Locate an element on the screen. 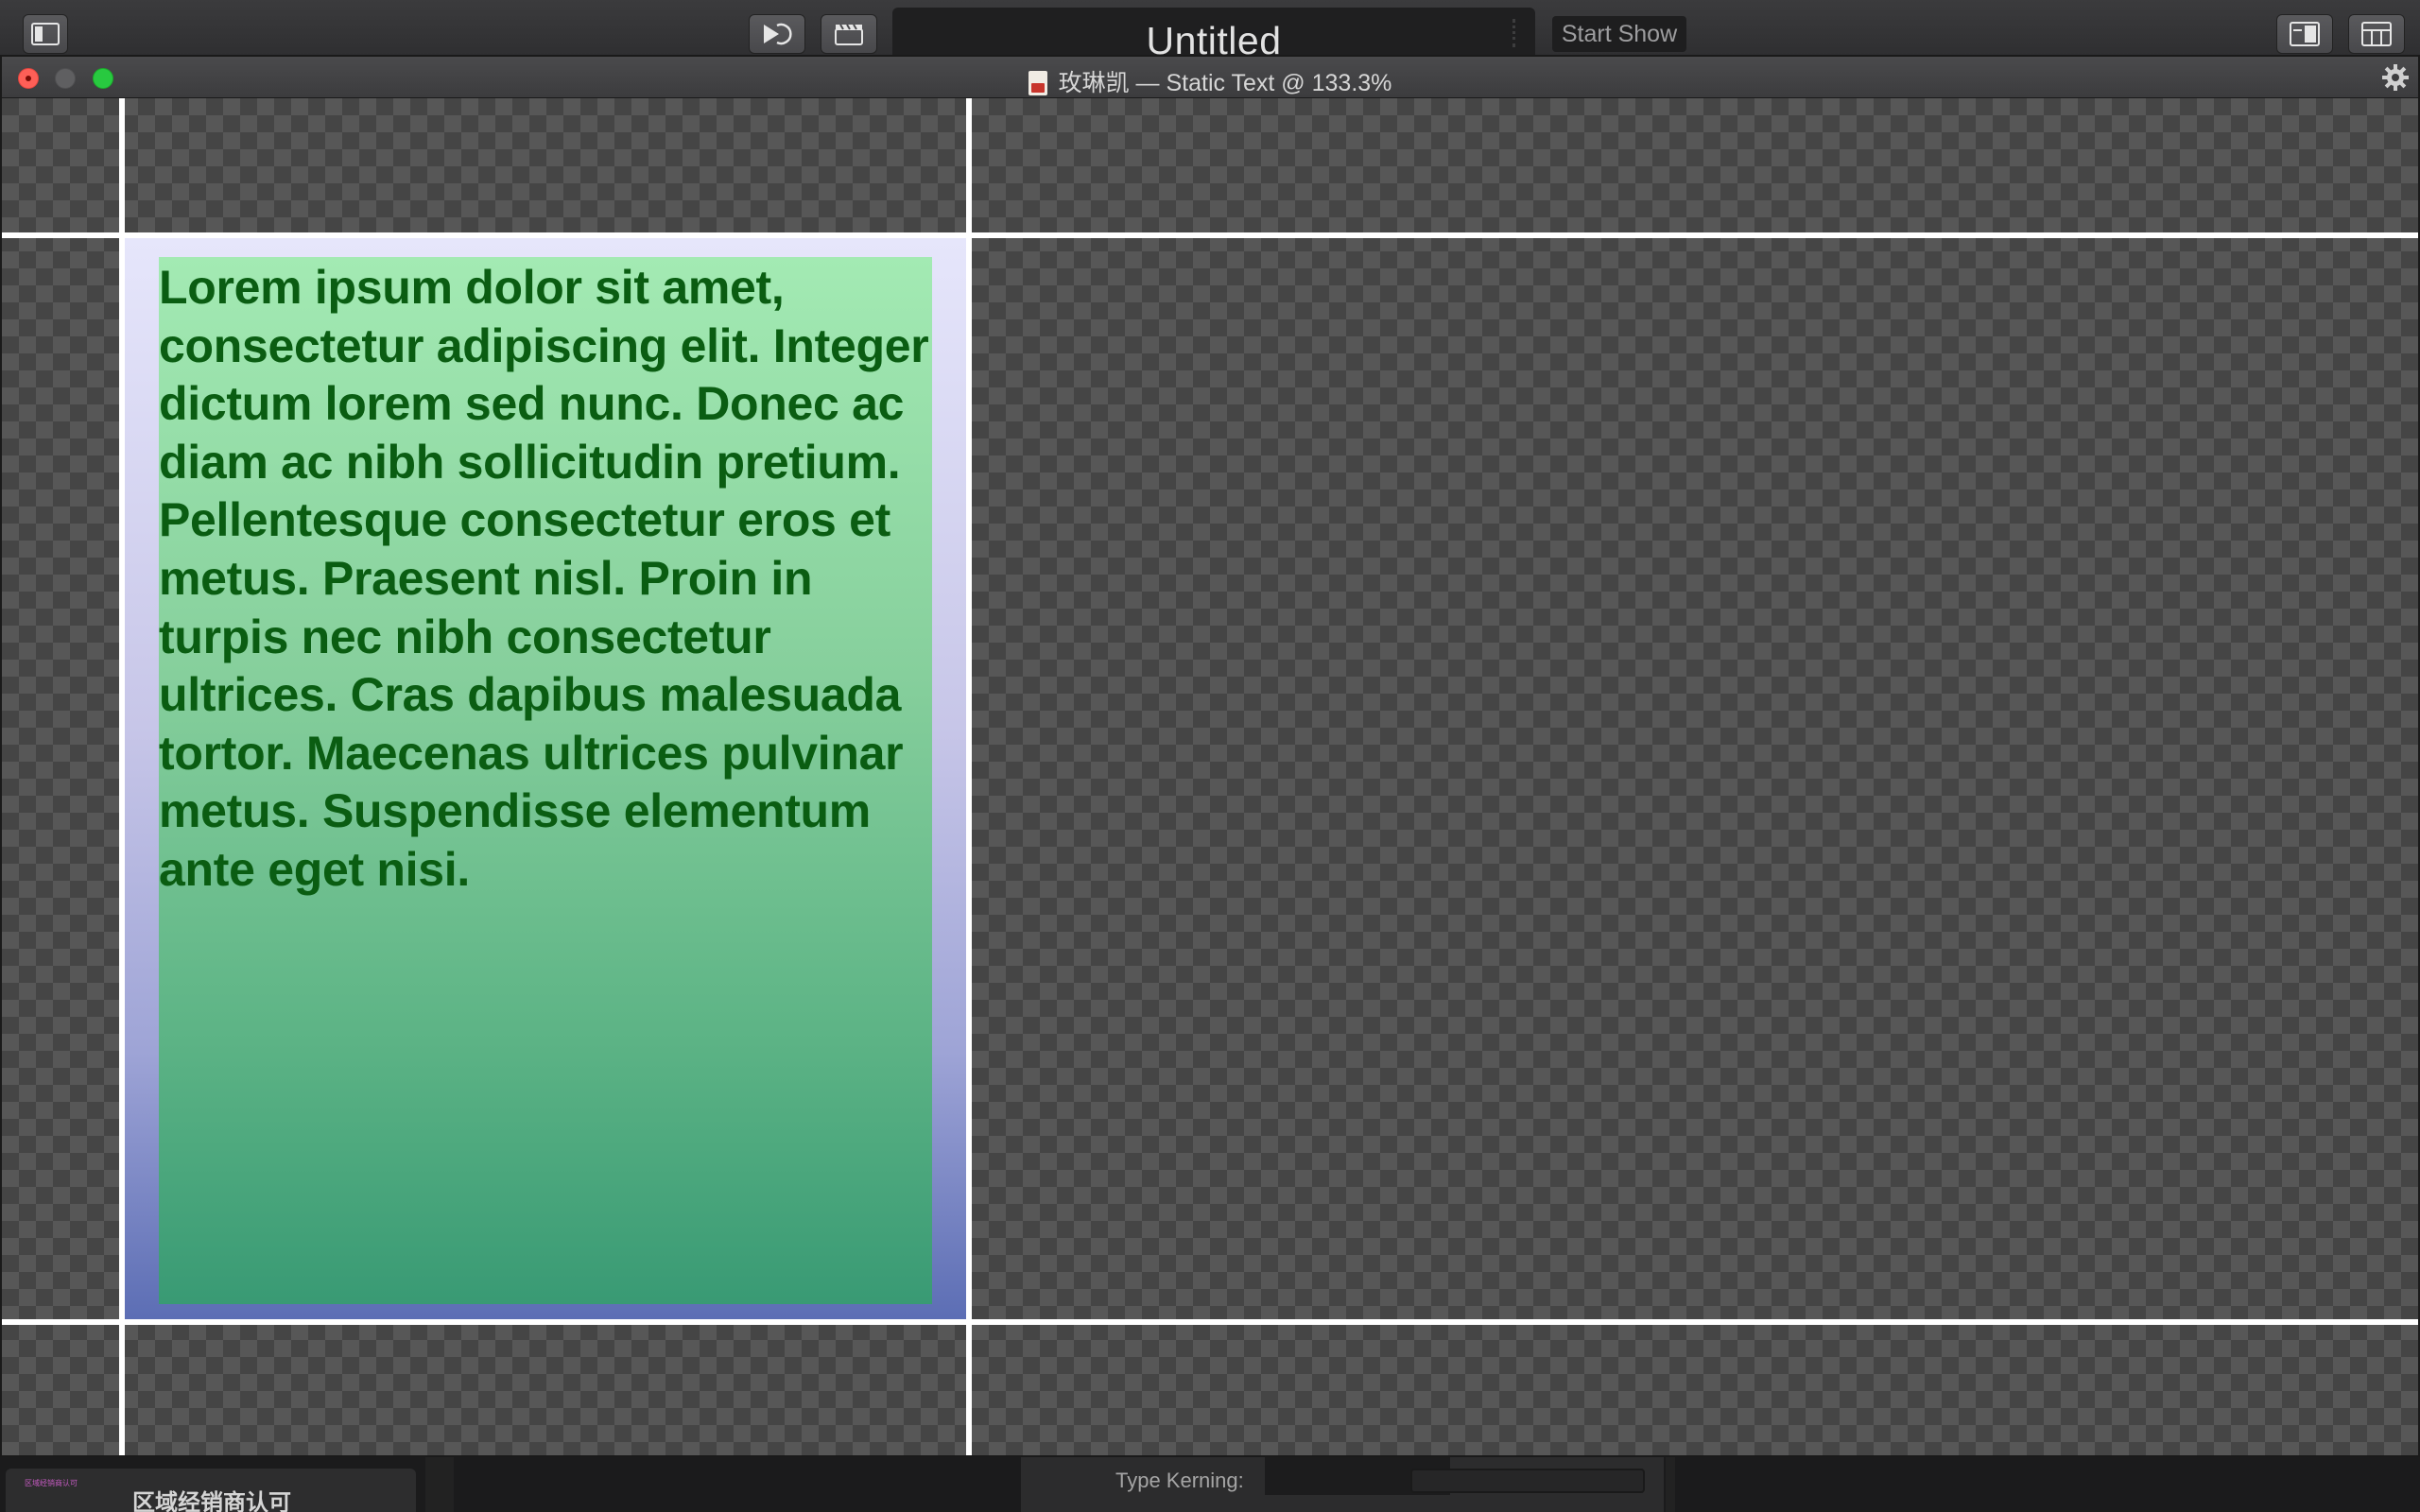  play-icon is located at coordinates (778, 34).